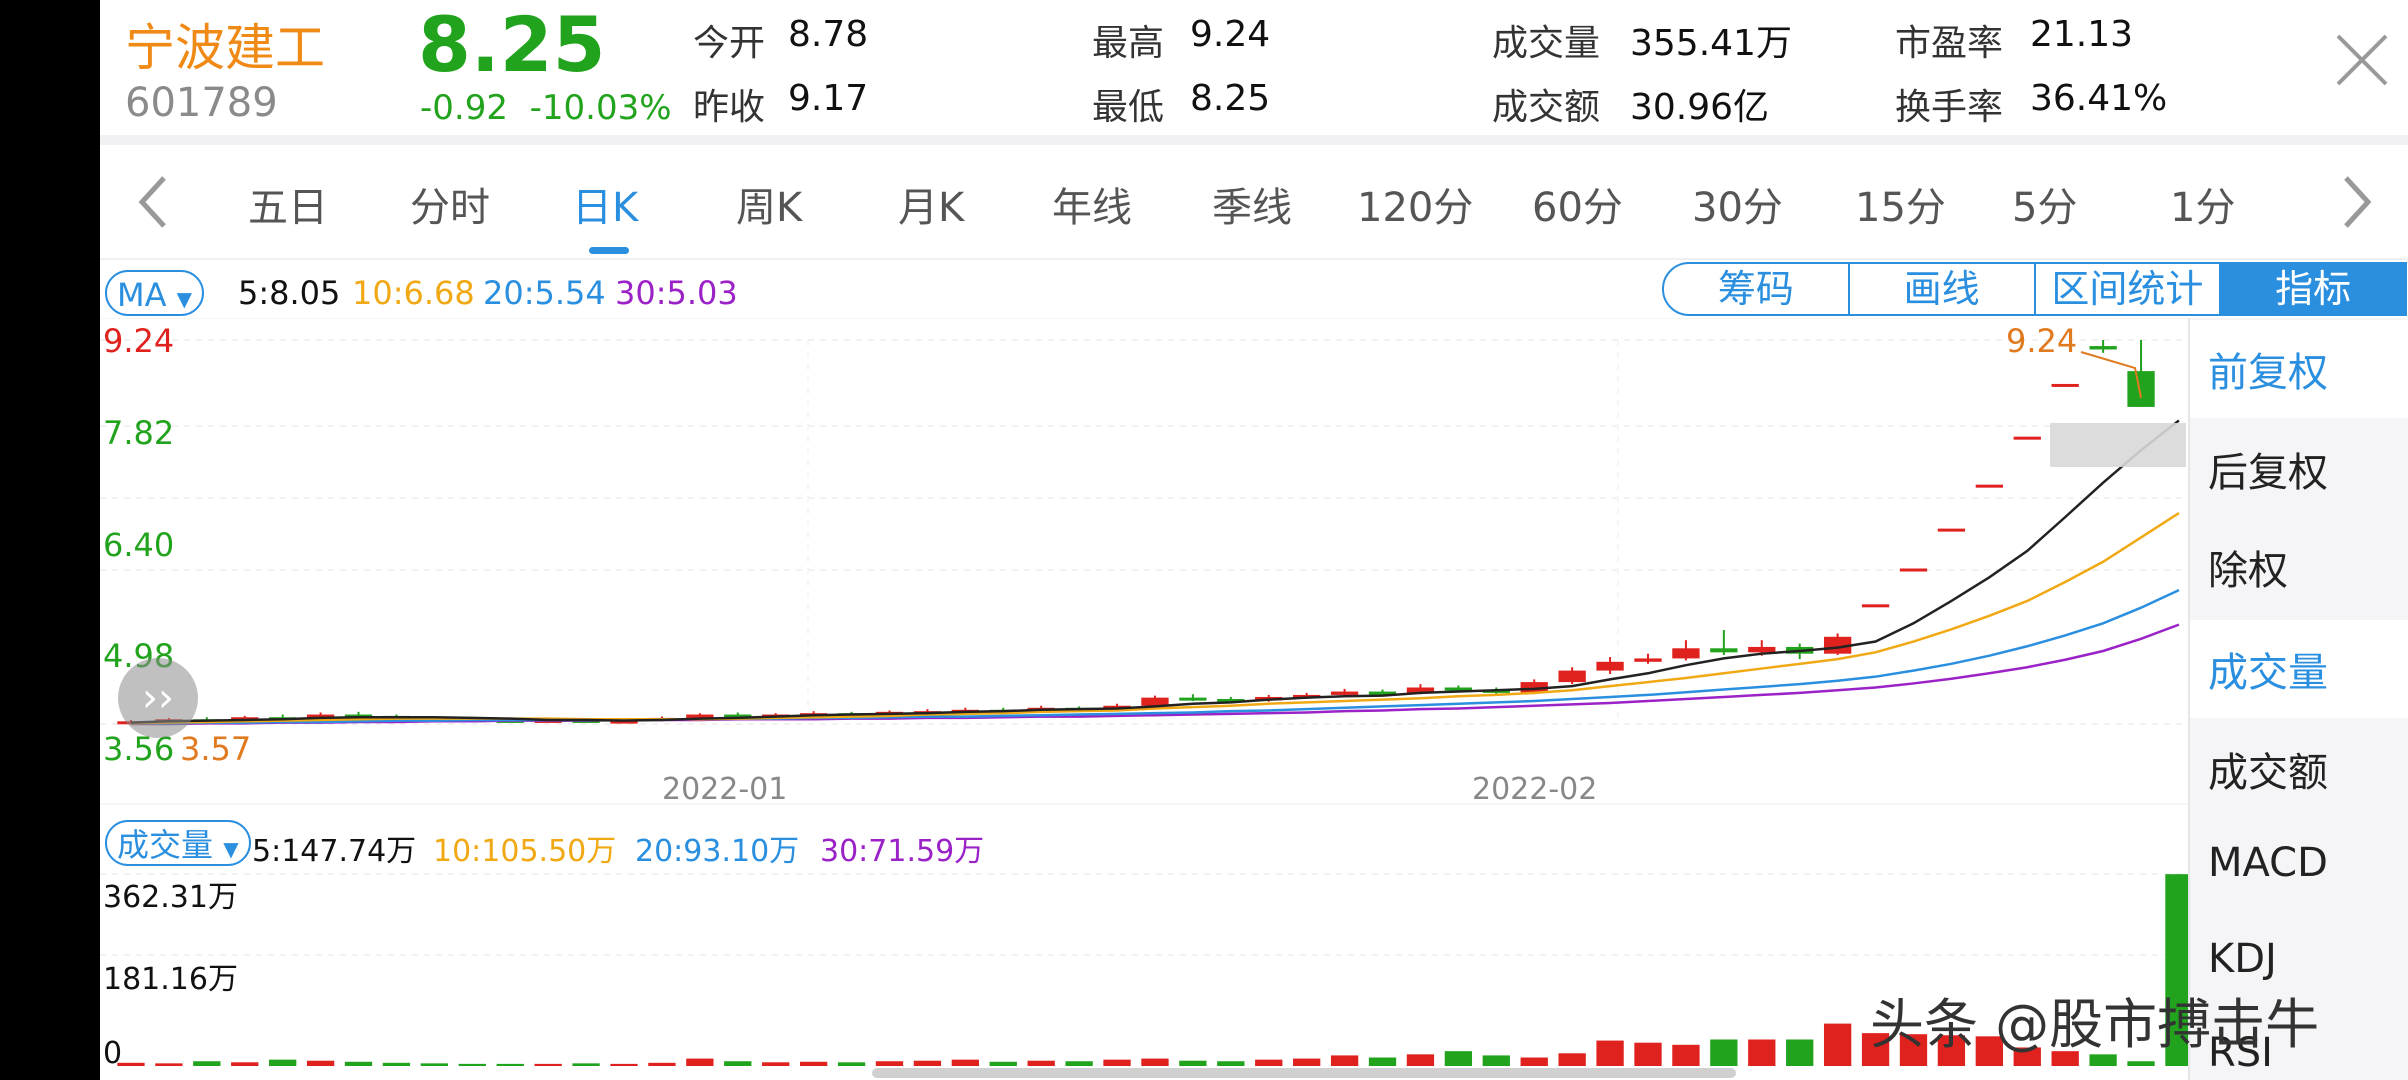 The height and width of the screenshot is (1080, 2408). I want to click on tab-5: 年线, so click(1092, 204).